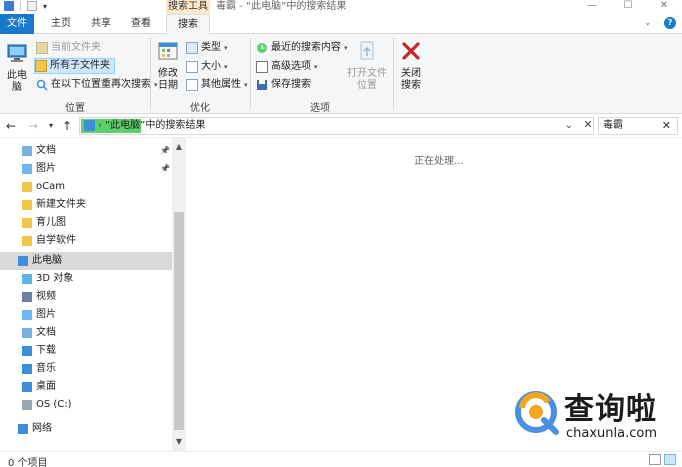 Image resolution: width=682 pixels, height=467 pixels. Describe the element at coordinates (287, 67) in the screenshot. I see `advanced-options-button: 高级选项 ▾` at that location.